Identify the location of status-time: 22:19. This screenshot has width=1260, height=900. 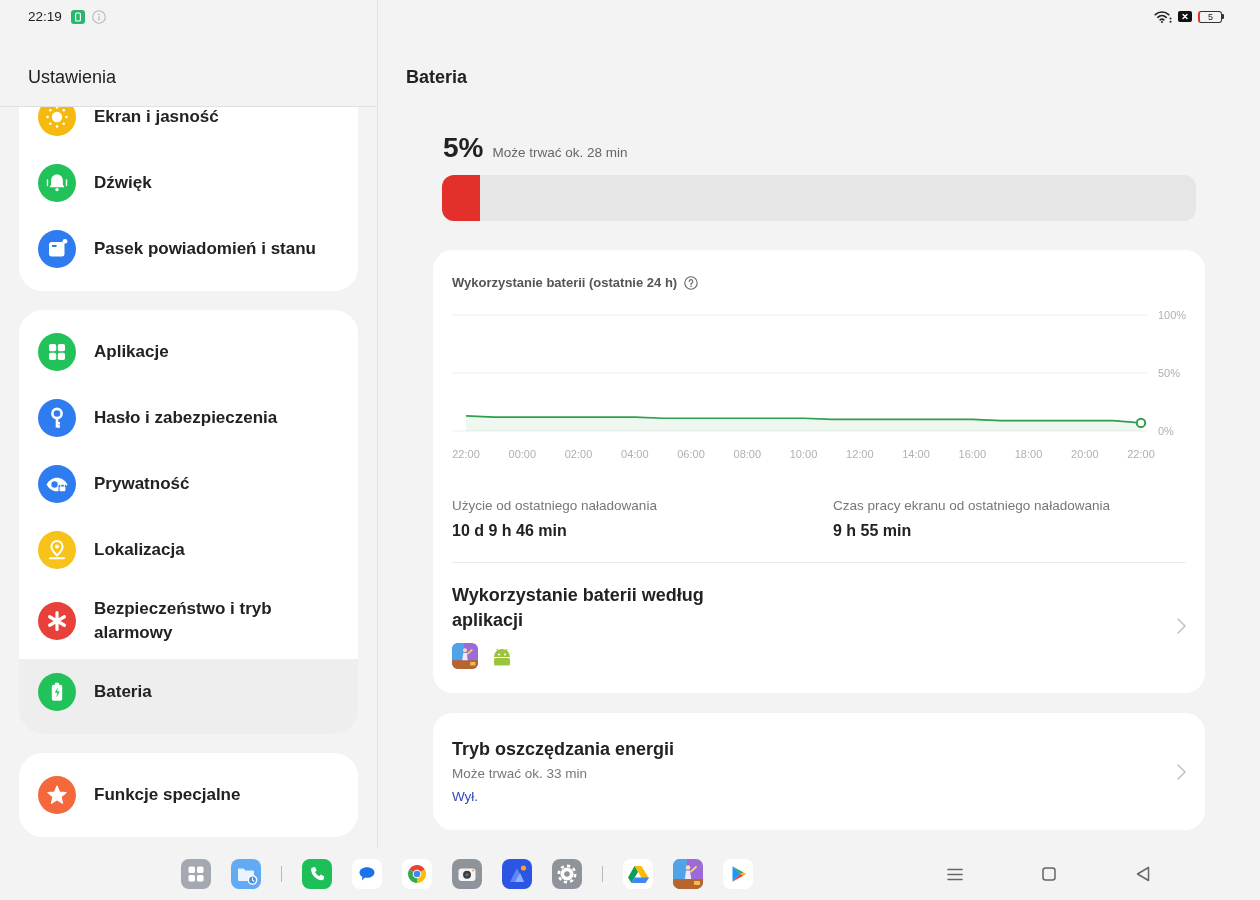
(45, 16).